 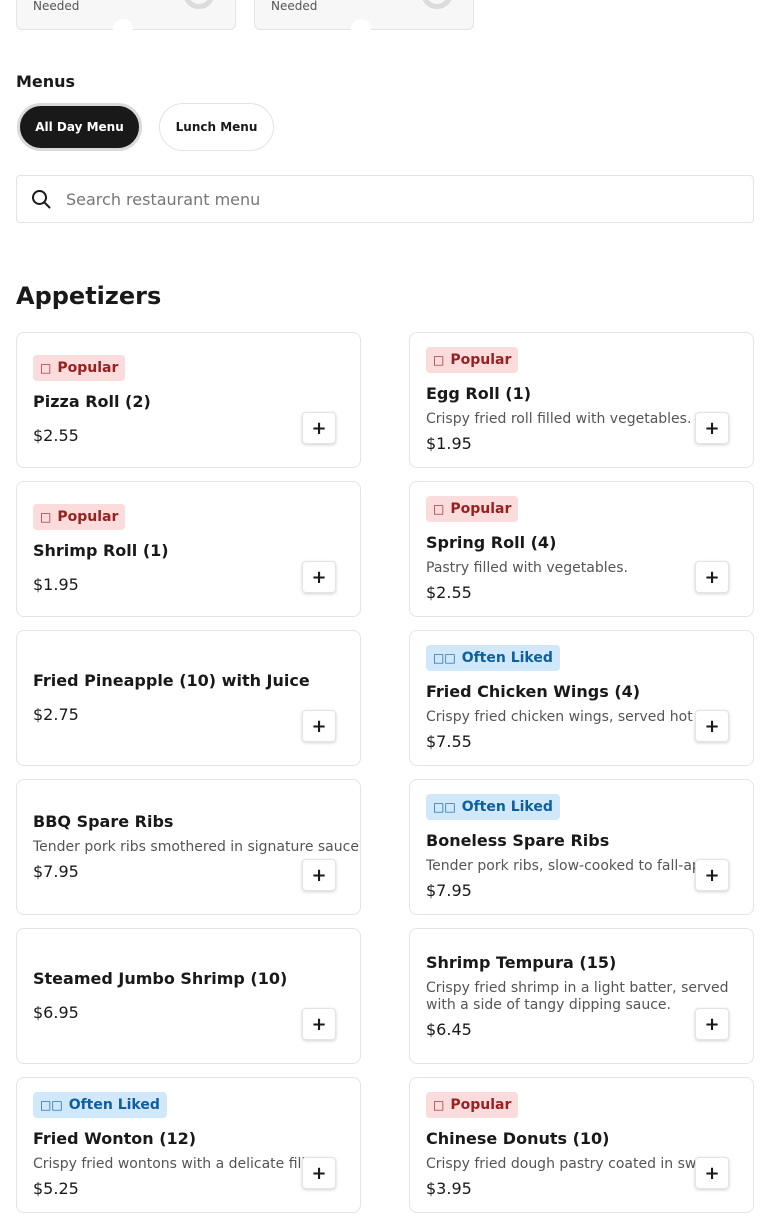 I want to click on item-name: Chinese Donuts (10), so click(x=518, y=1138).